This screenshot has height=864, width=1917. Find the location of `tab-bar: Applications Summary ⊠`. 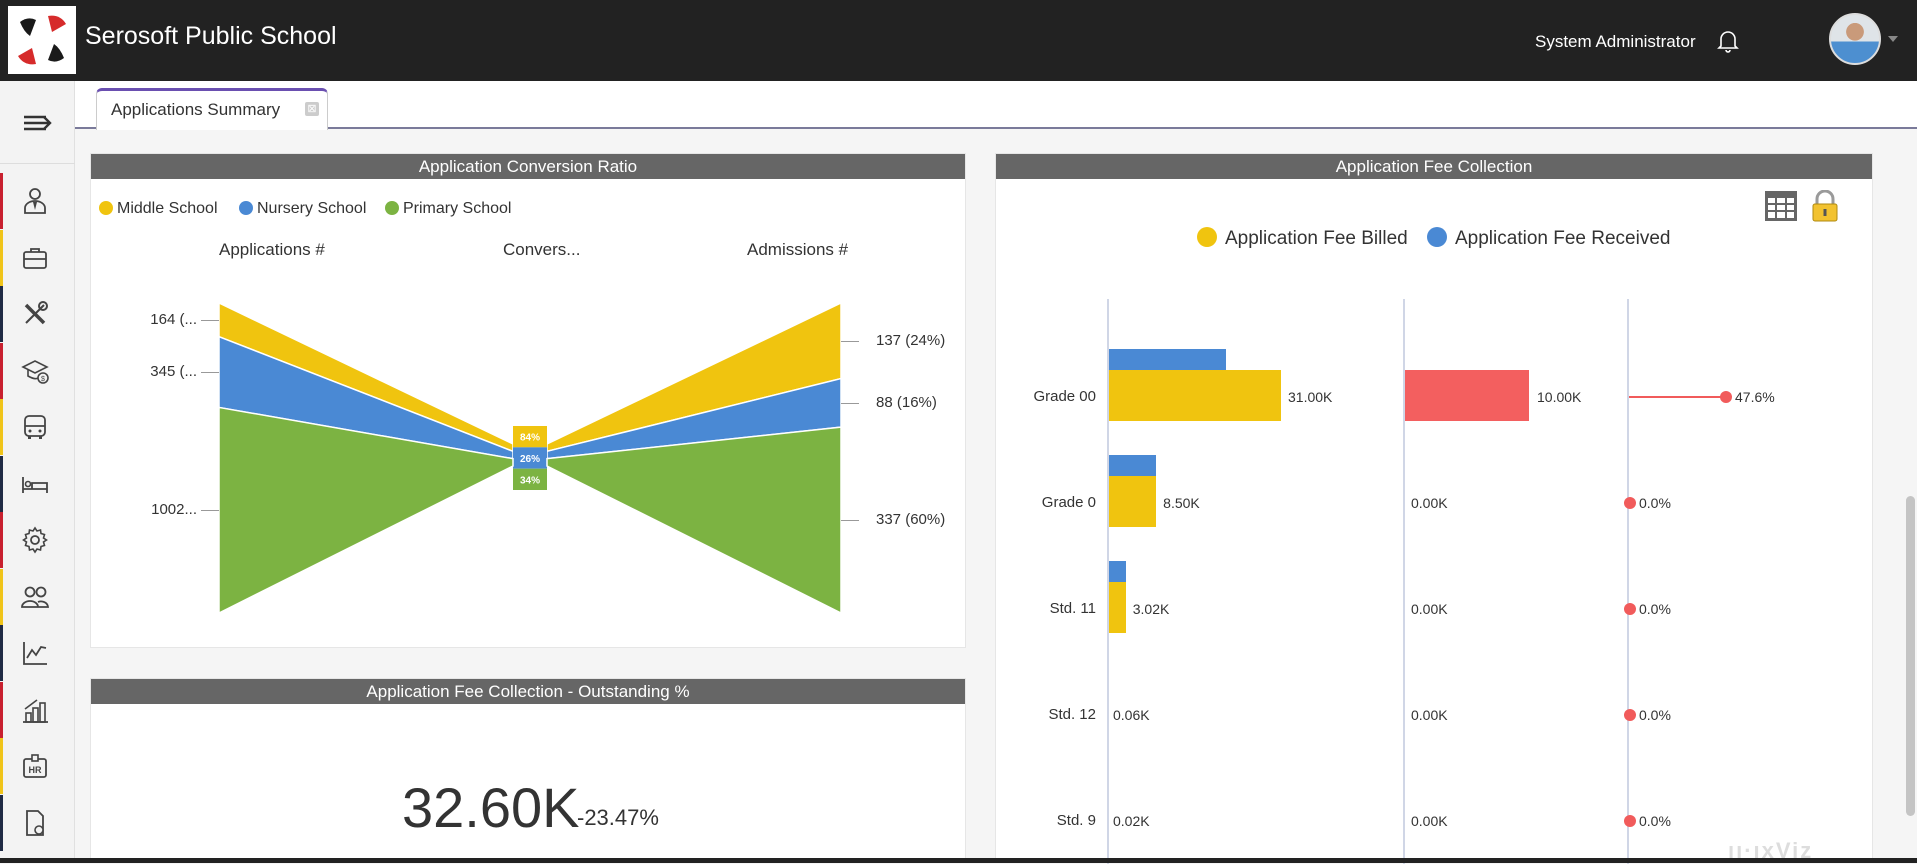

tab-bar: Applications Summary ⊠ is located at coordinates (996, 105).